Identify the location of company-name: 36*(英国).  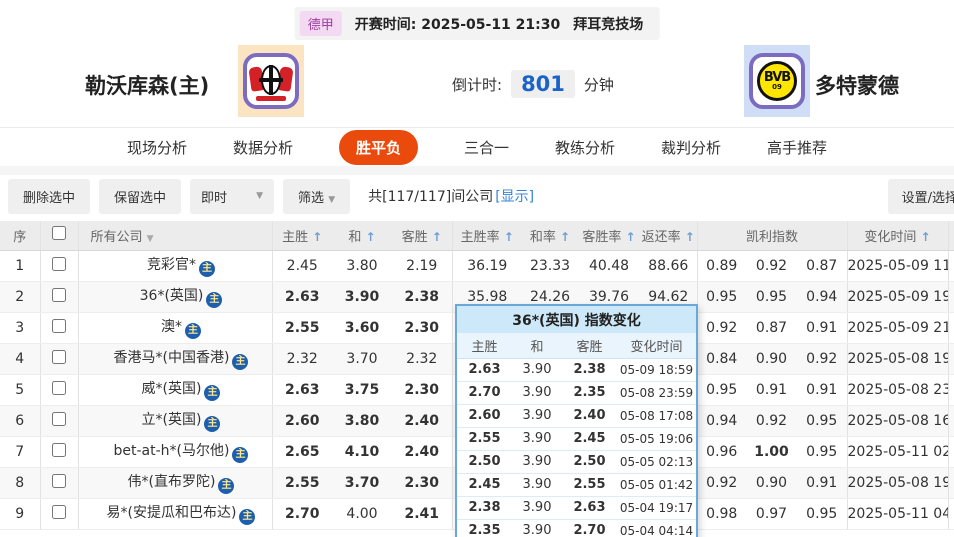
(172, 296).